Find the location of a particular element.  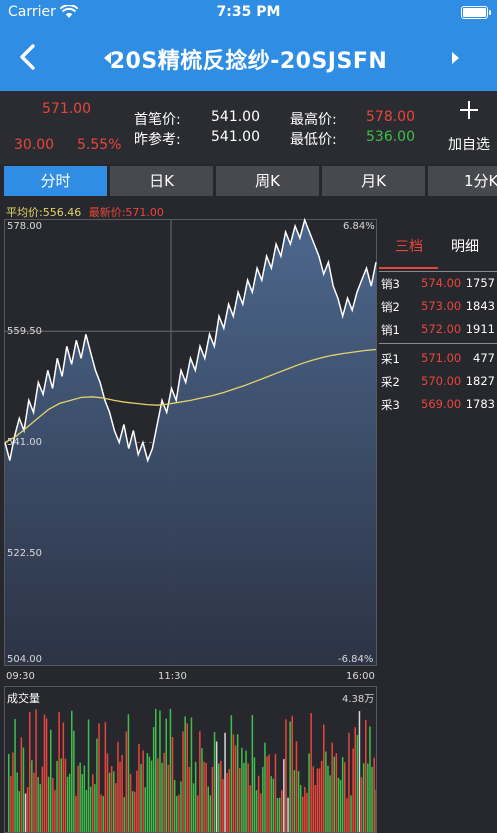

tab-daily-k: 日K is located at coordinates (161, 181).